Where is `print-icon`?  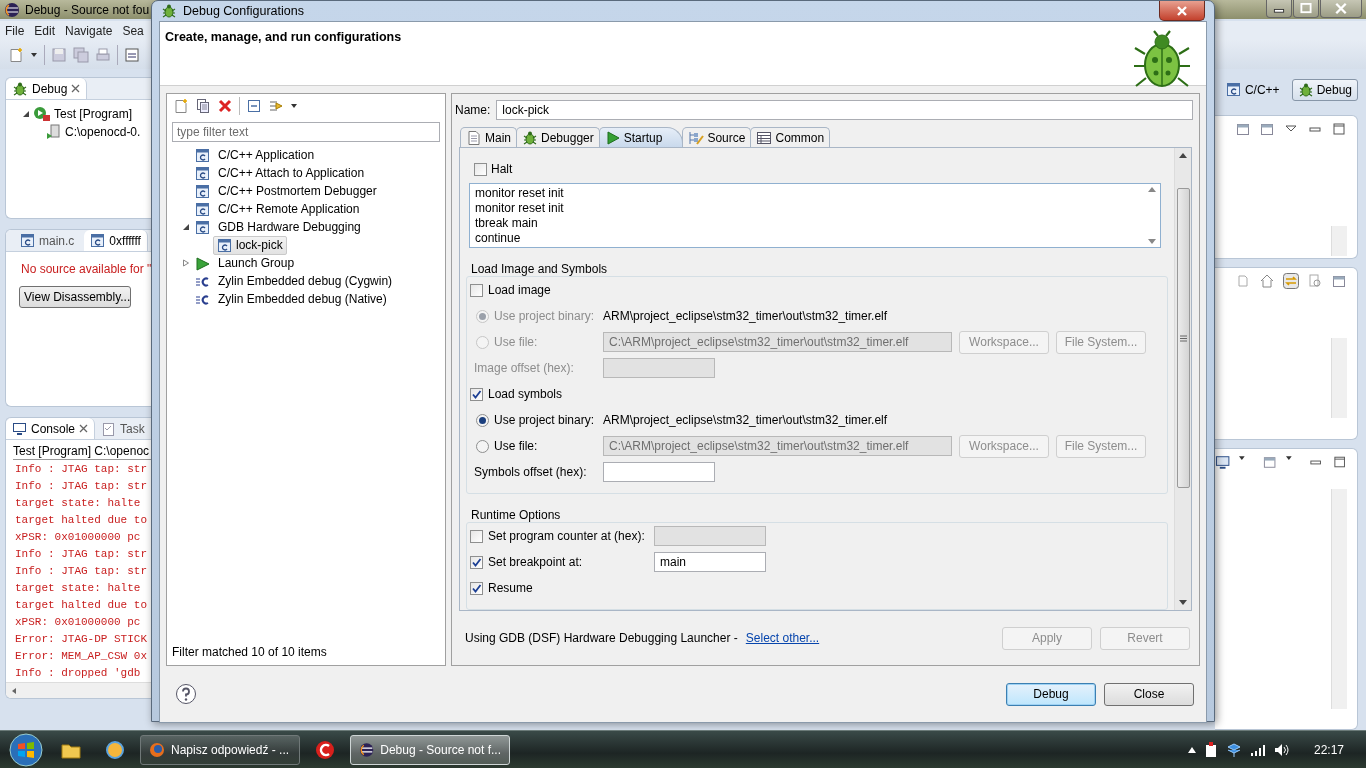 print-icon is located at coordinates (103, 54).